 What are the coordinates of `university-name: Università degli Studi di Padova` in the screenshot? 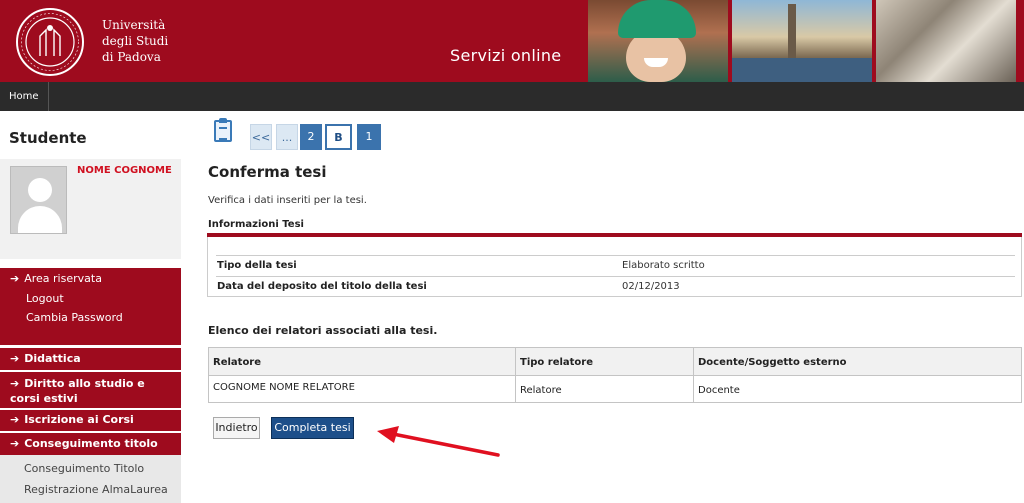 It's located at (135, 41).